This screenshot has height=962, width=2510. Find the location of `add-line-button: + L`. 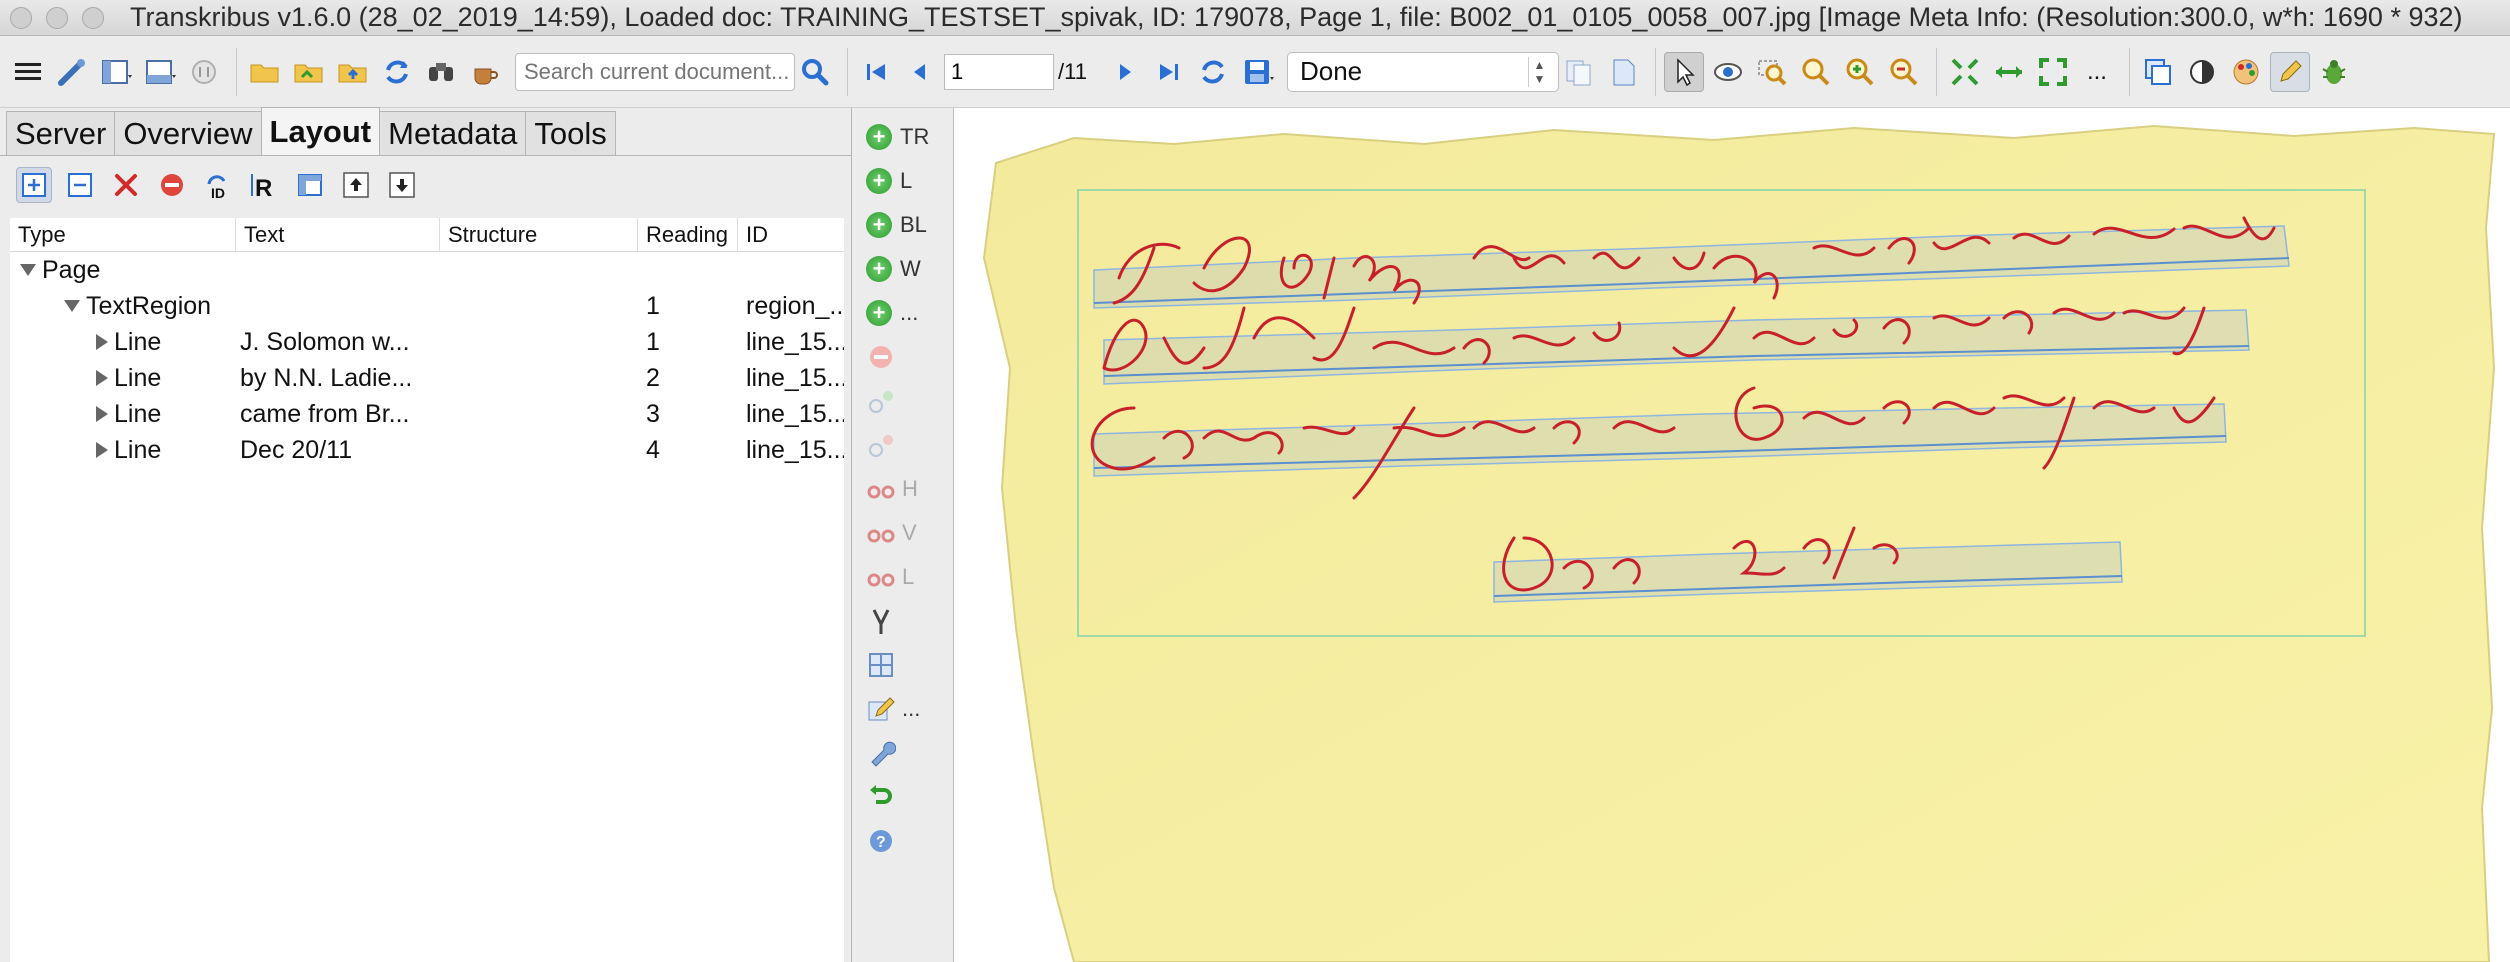

add-line-button: + L is located at coordinates (889, 181).